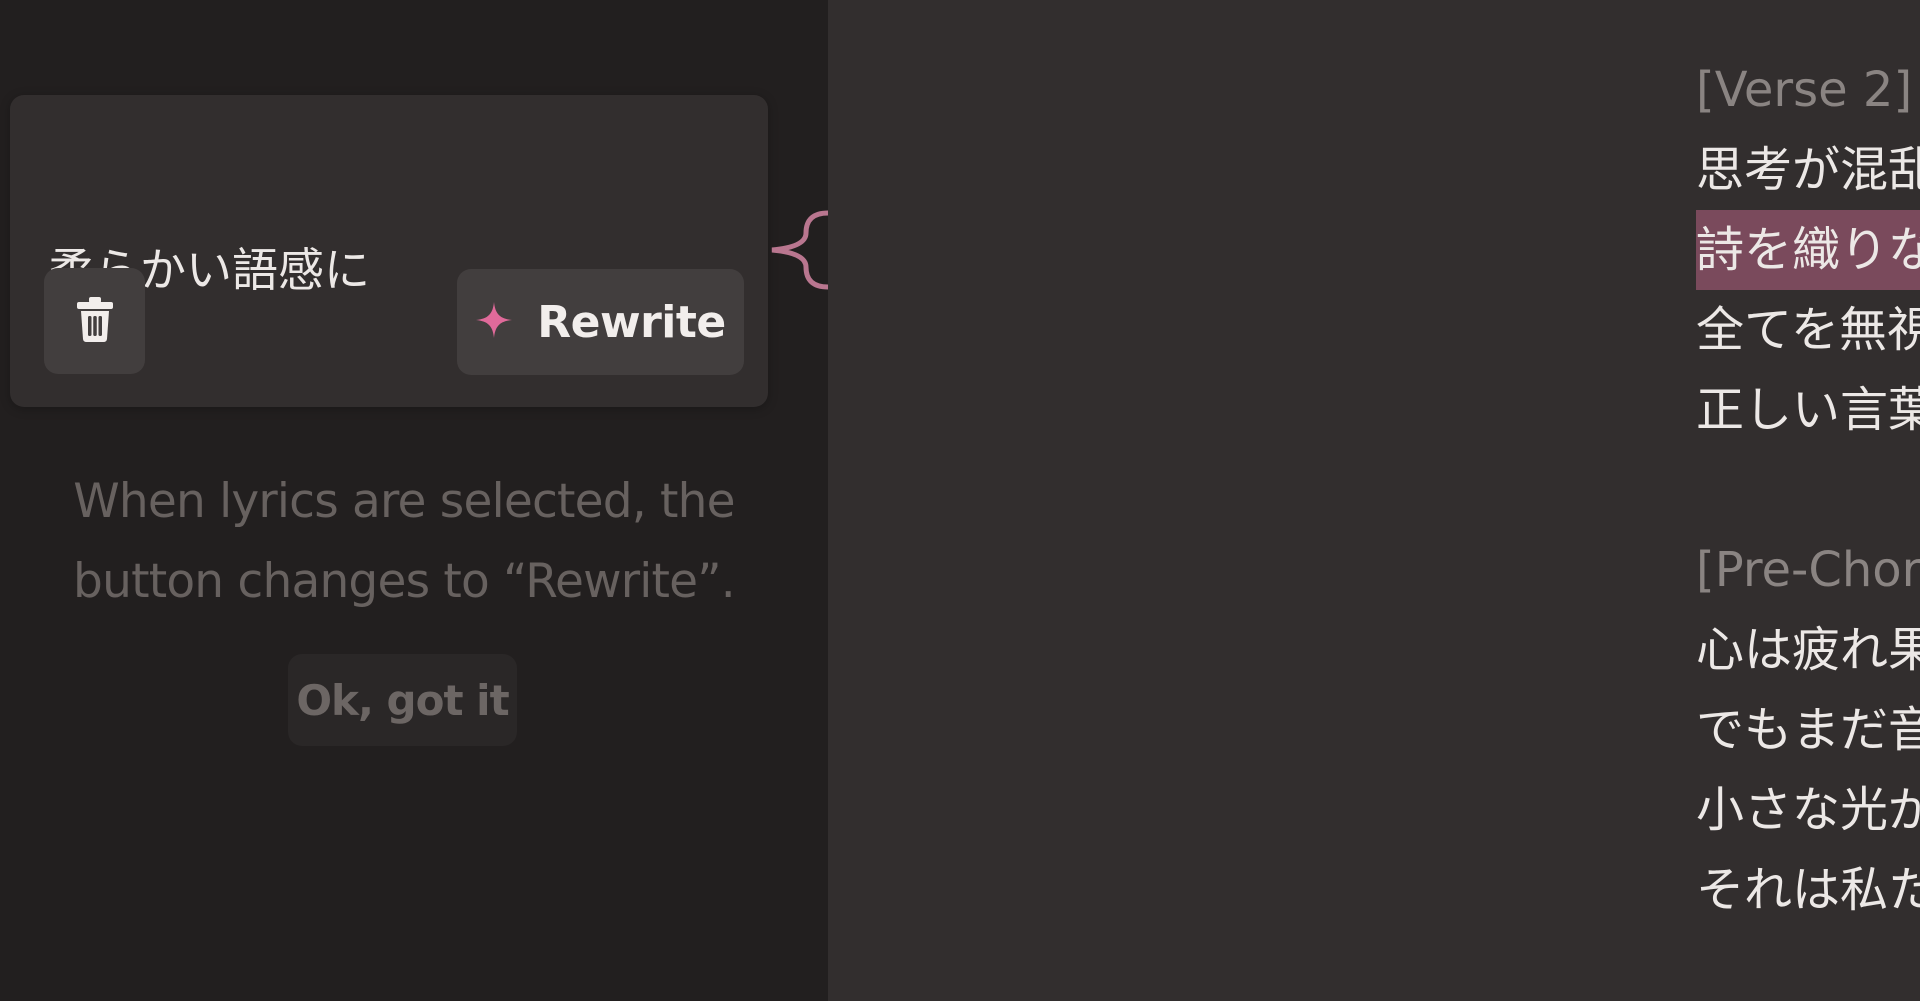  What do you see at coordinates (494, 322) in the screenshot?
I see `sparkle-icon` at bounding box center [494, 322].